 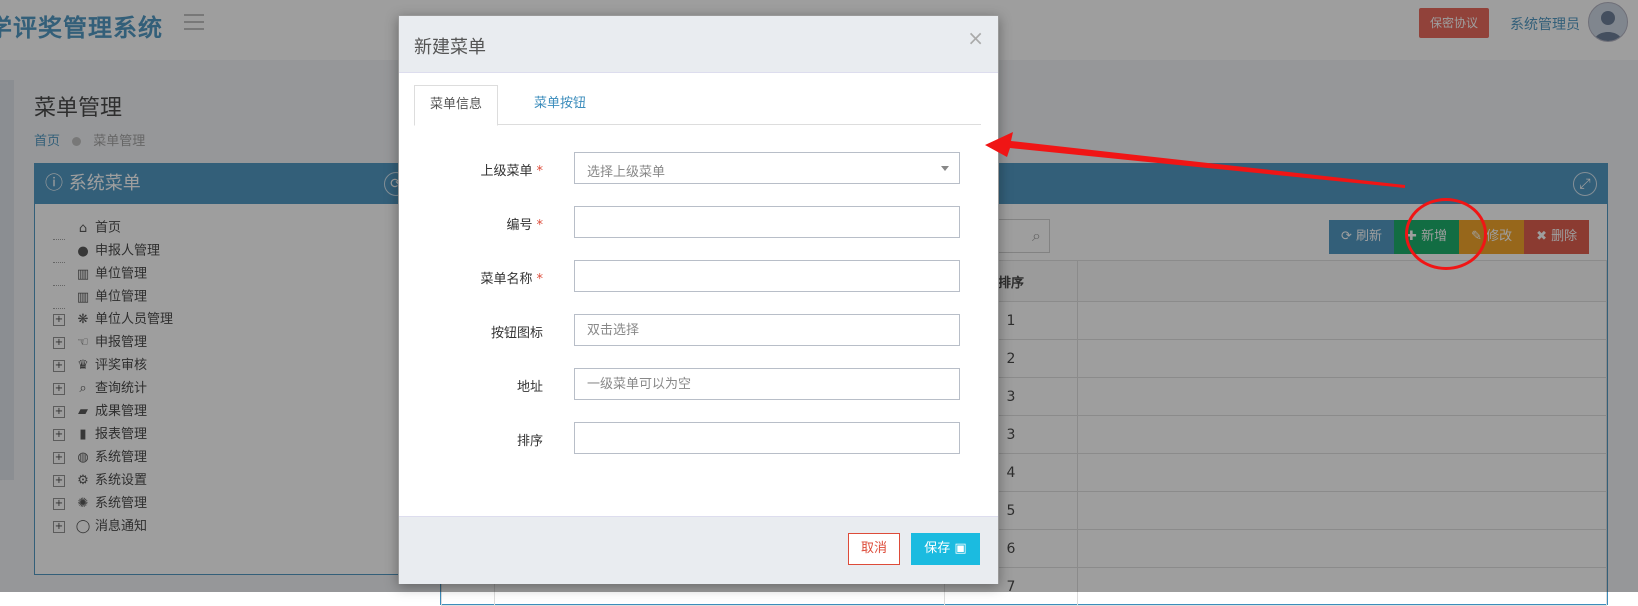 What do you see at coordinates (767, 222) in the screenshot?
I see `code-input` at bounding box center [767, 222].